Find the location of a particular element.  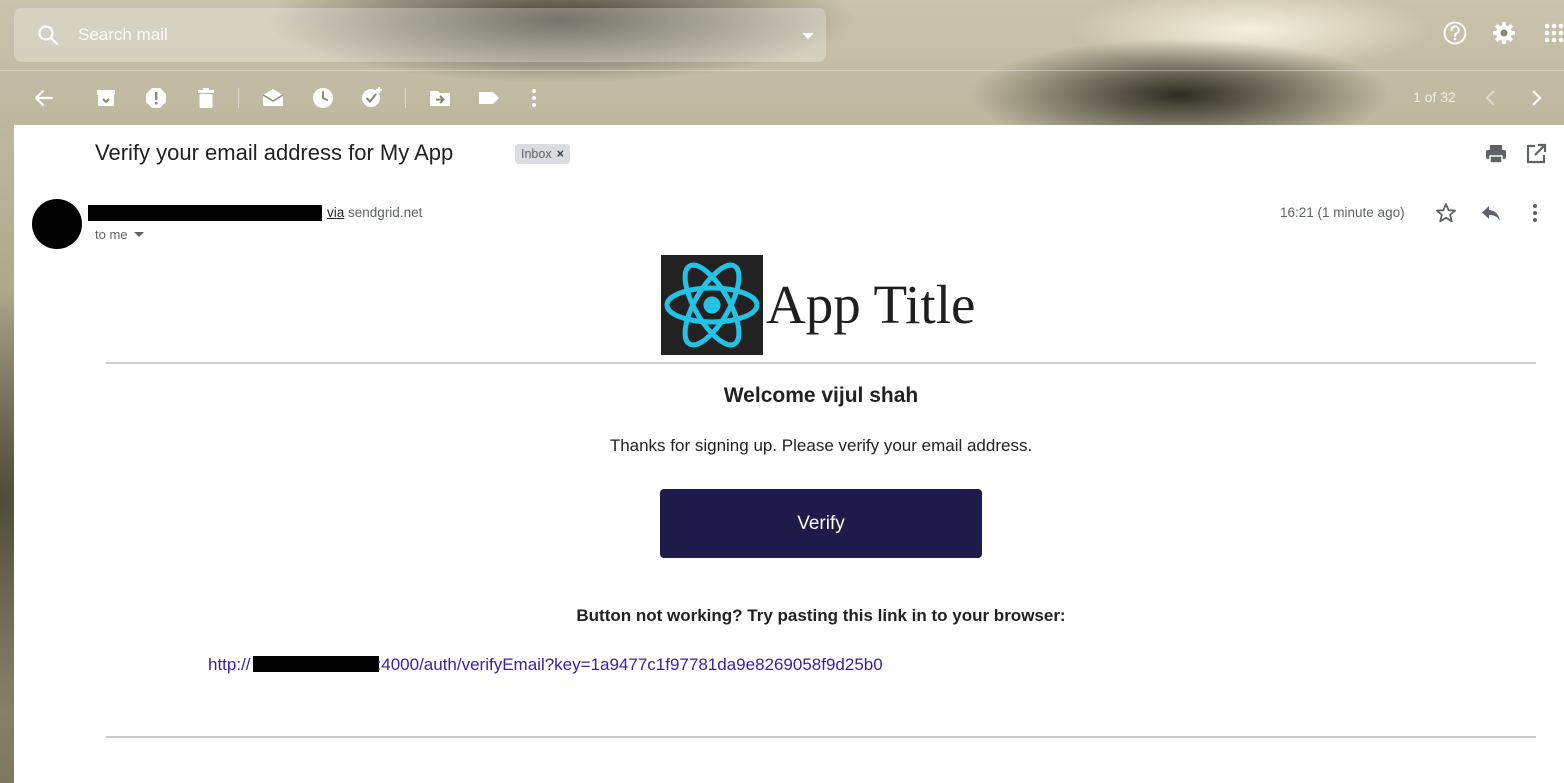

recipient-text: to me is located at coordinates (111, 234).